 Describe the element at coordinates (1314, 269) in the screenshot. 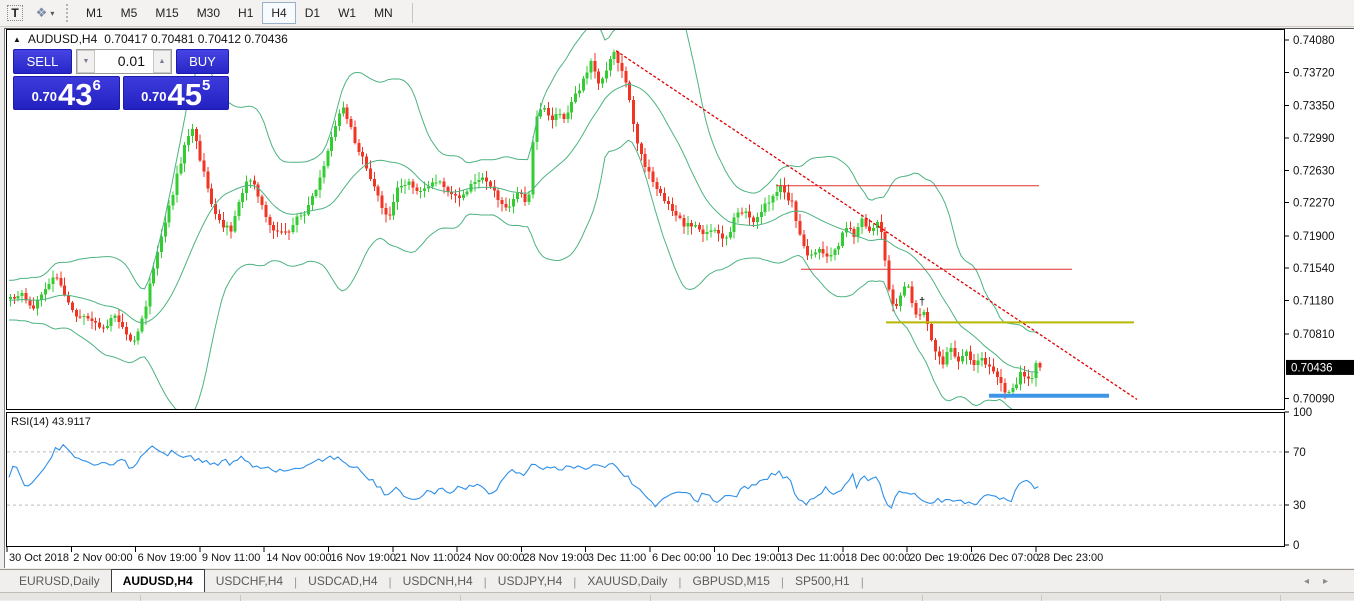

I see `price-tick-label: 0.71540` at that location.